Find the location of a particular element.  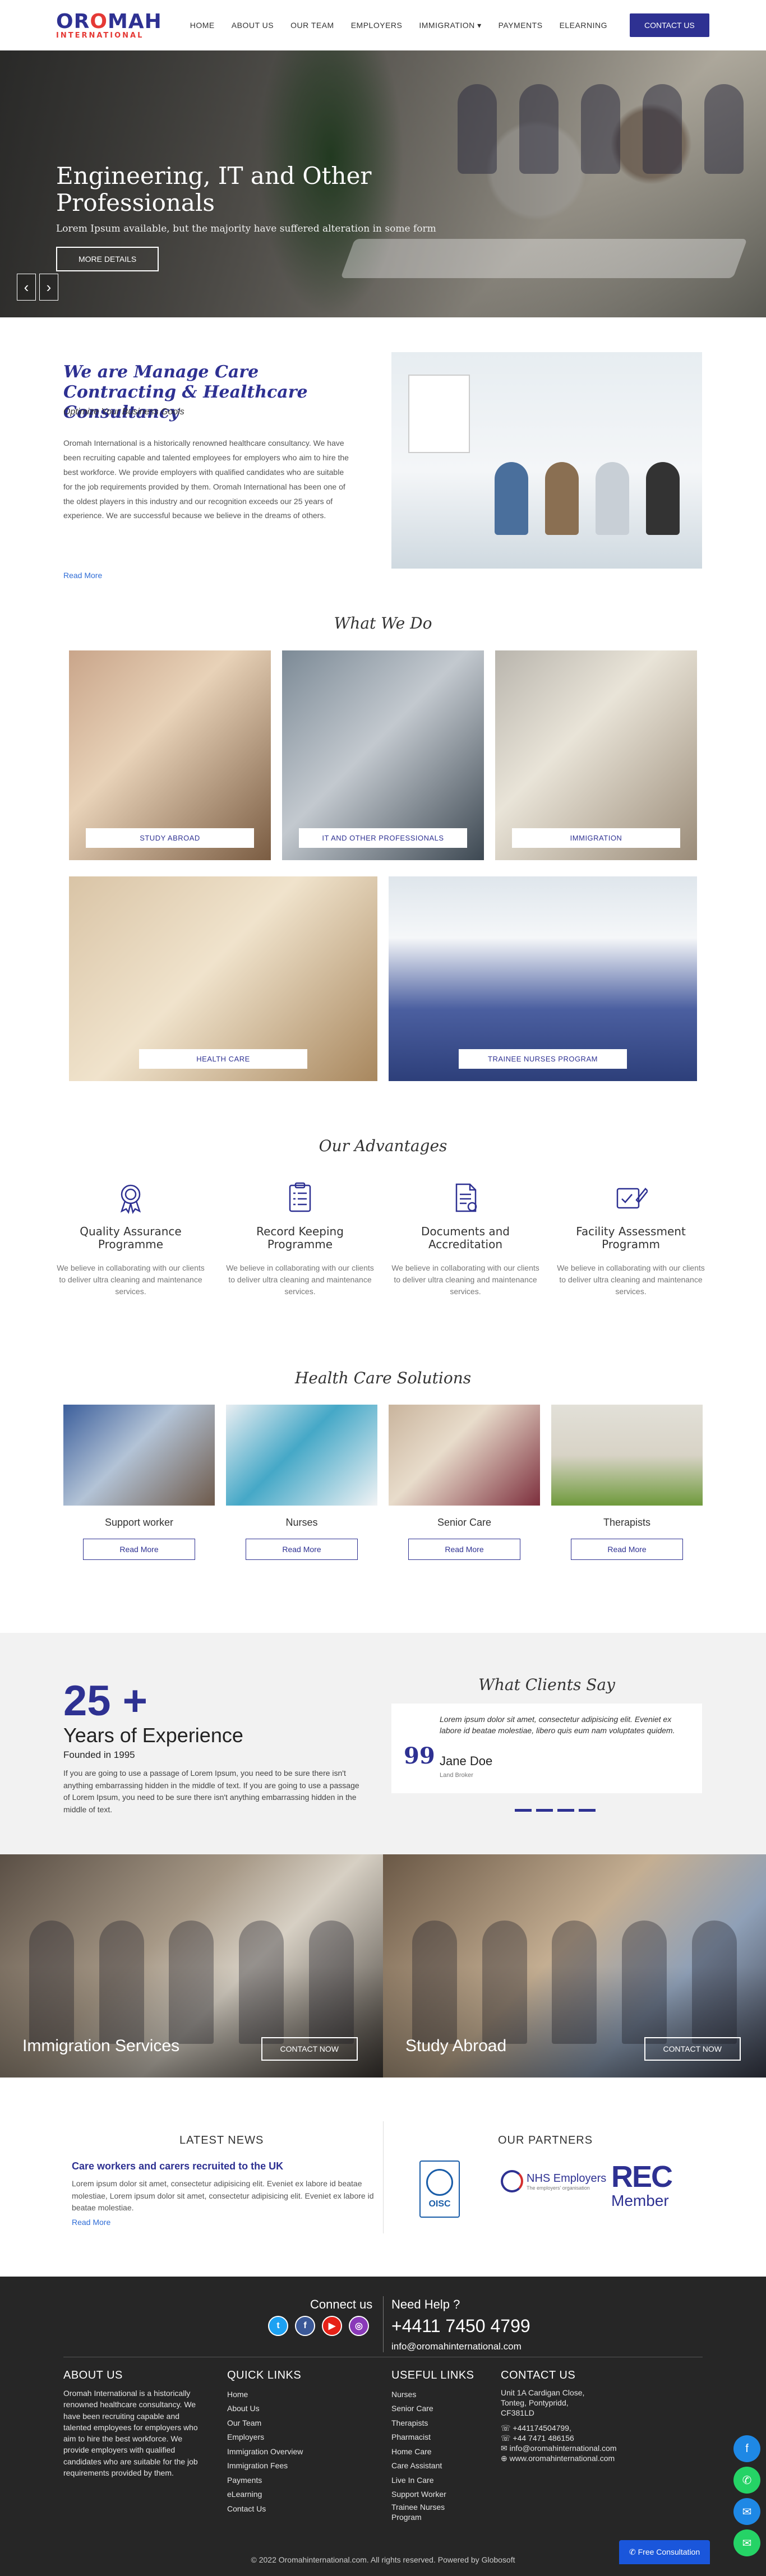

quick-link-payments: Payments is located at coordinates (265, 2480).